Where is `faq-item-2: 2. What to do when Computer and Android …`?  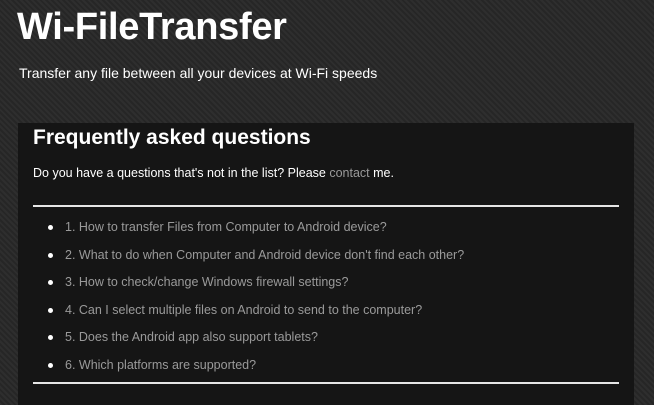 faq-item-2: 2. What to do when Computer and Android … is located at coordinates (256, 259).